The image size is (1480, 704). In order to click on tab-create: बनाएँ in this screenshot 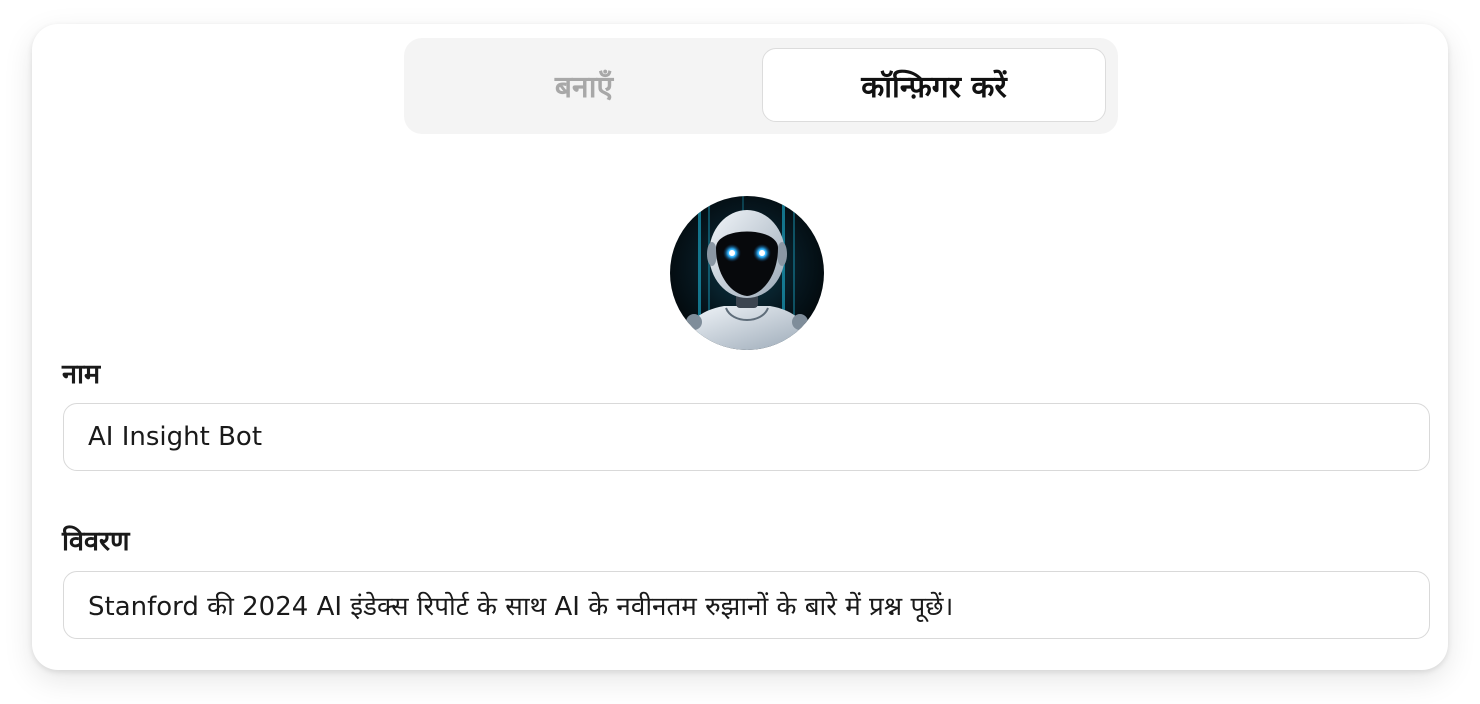, I will do `click(584, 85)`.